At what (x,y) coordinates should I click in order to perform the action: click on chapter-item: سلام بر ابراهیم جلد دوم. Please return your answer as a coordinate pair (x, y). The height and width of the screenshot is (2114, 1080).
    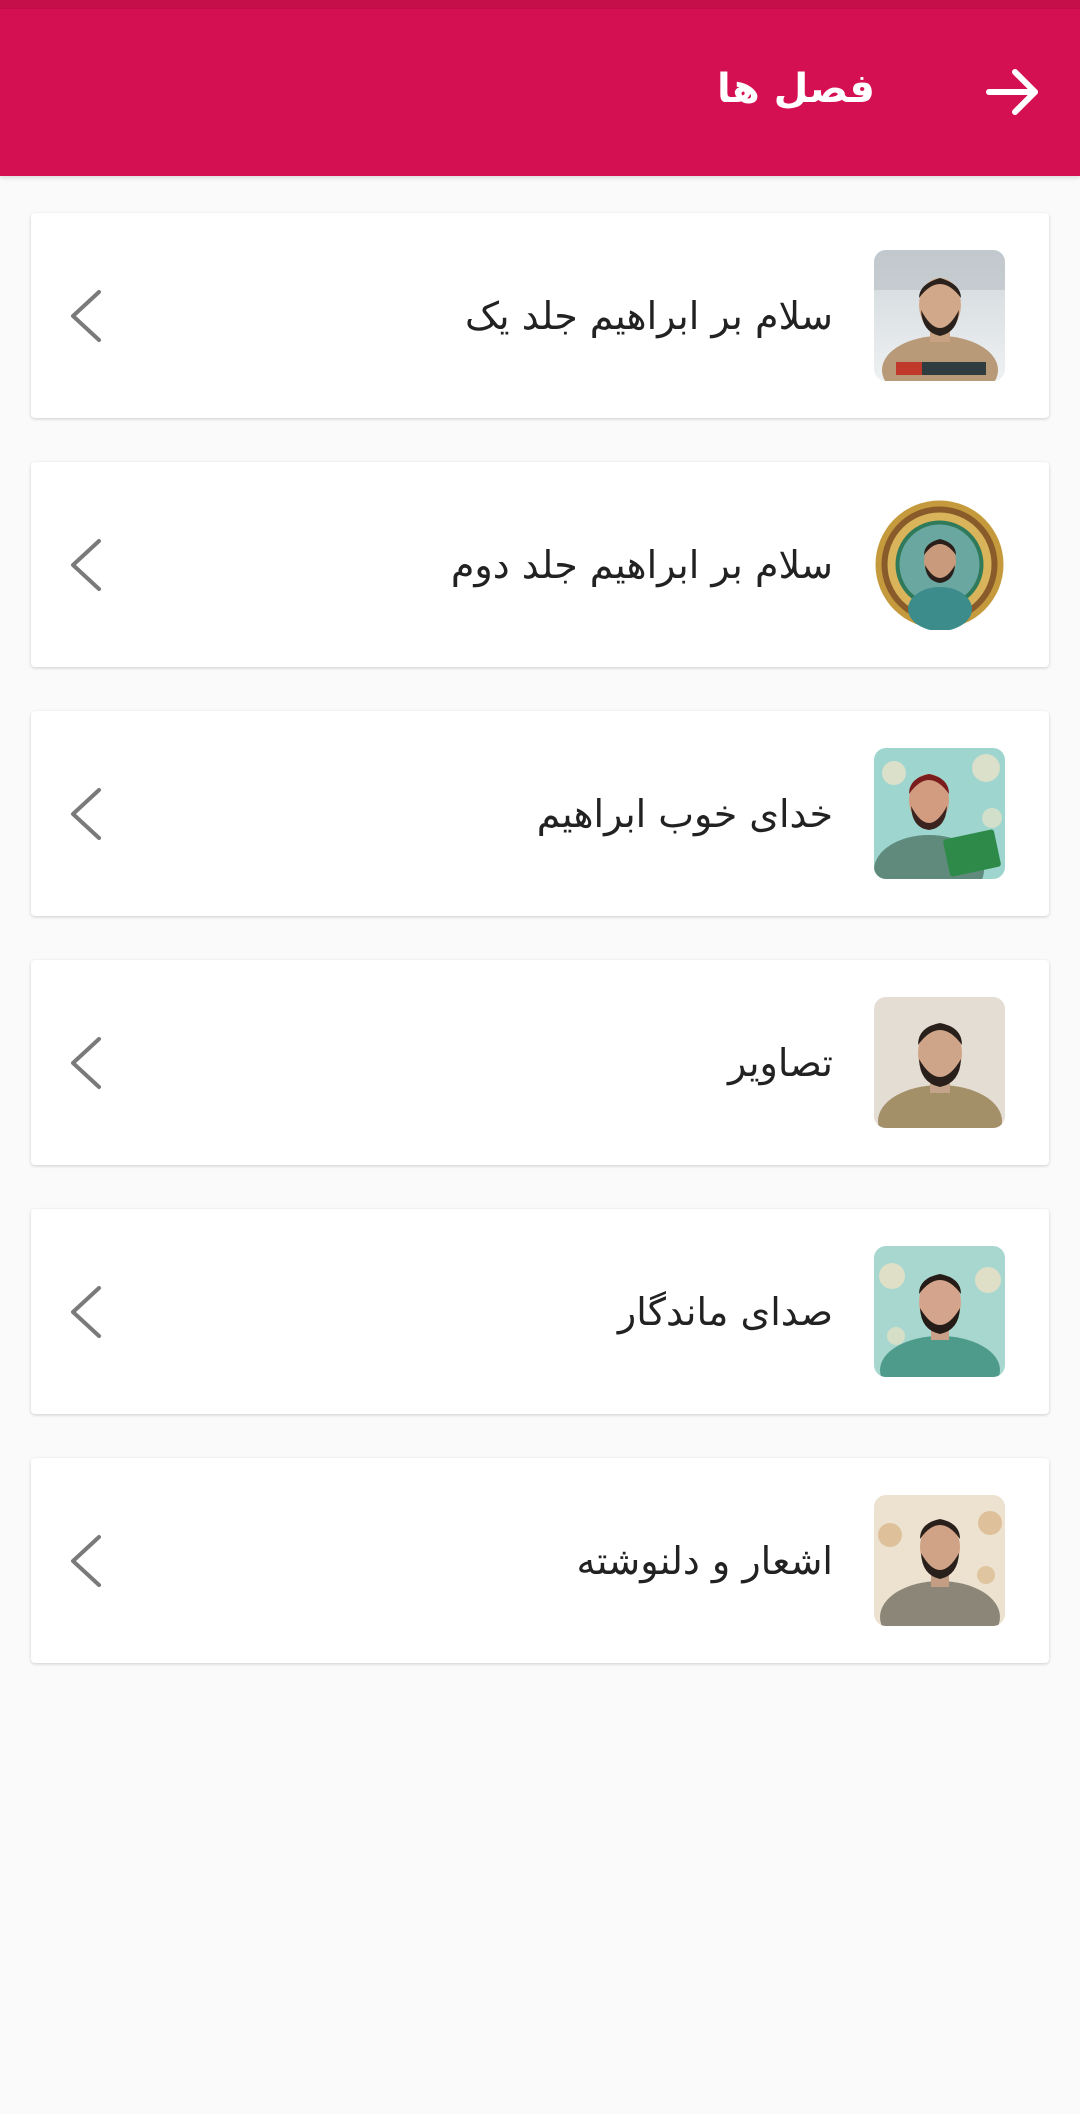
    Looking at the image, I should click on (540, 564).